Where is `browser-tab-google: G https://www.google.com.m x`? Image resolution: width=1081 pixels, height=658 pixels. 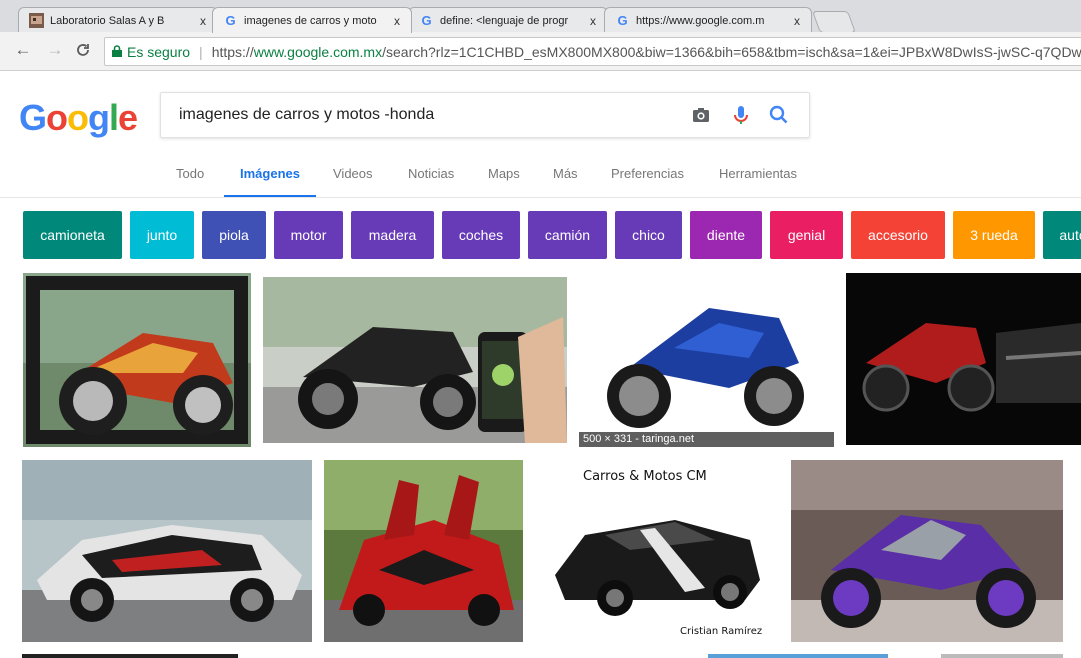
browser-tab-google: G https://www.google.com.m x is located at coordinates (708, 20).